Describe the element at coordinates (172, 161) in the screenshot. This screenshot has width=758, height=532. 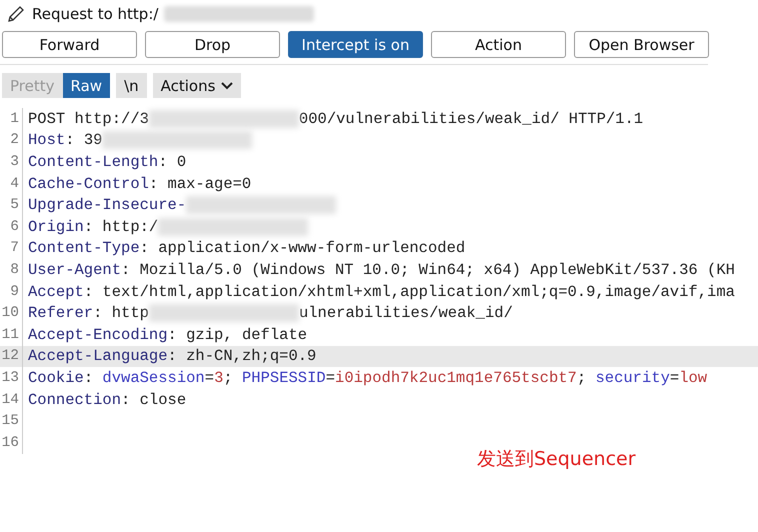
I see `code-text: : 0` at that location.